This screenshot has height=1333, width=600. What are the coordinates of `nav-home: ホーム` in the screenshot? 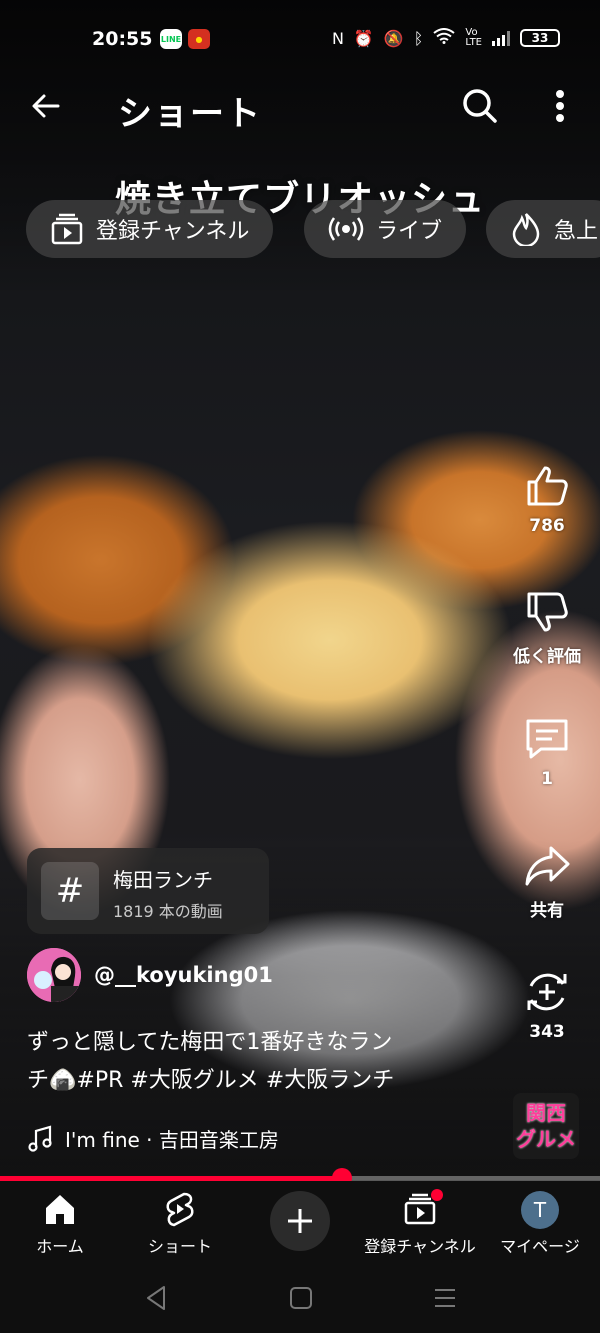 It's located at (60, 1224).